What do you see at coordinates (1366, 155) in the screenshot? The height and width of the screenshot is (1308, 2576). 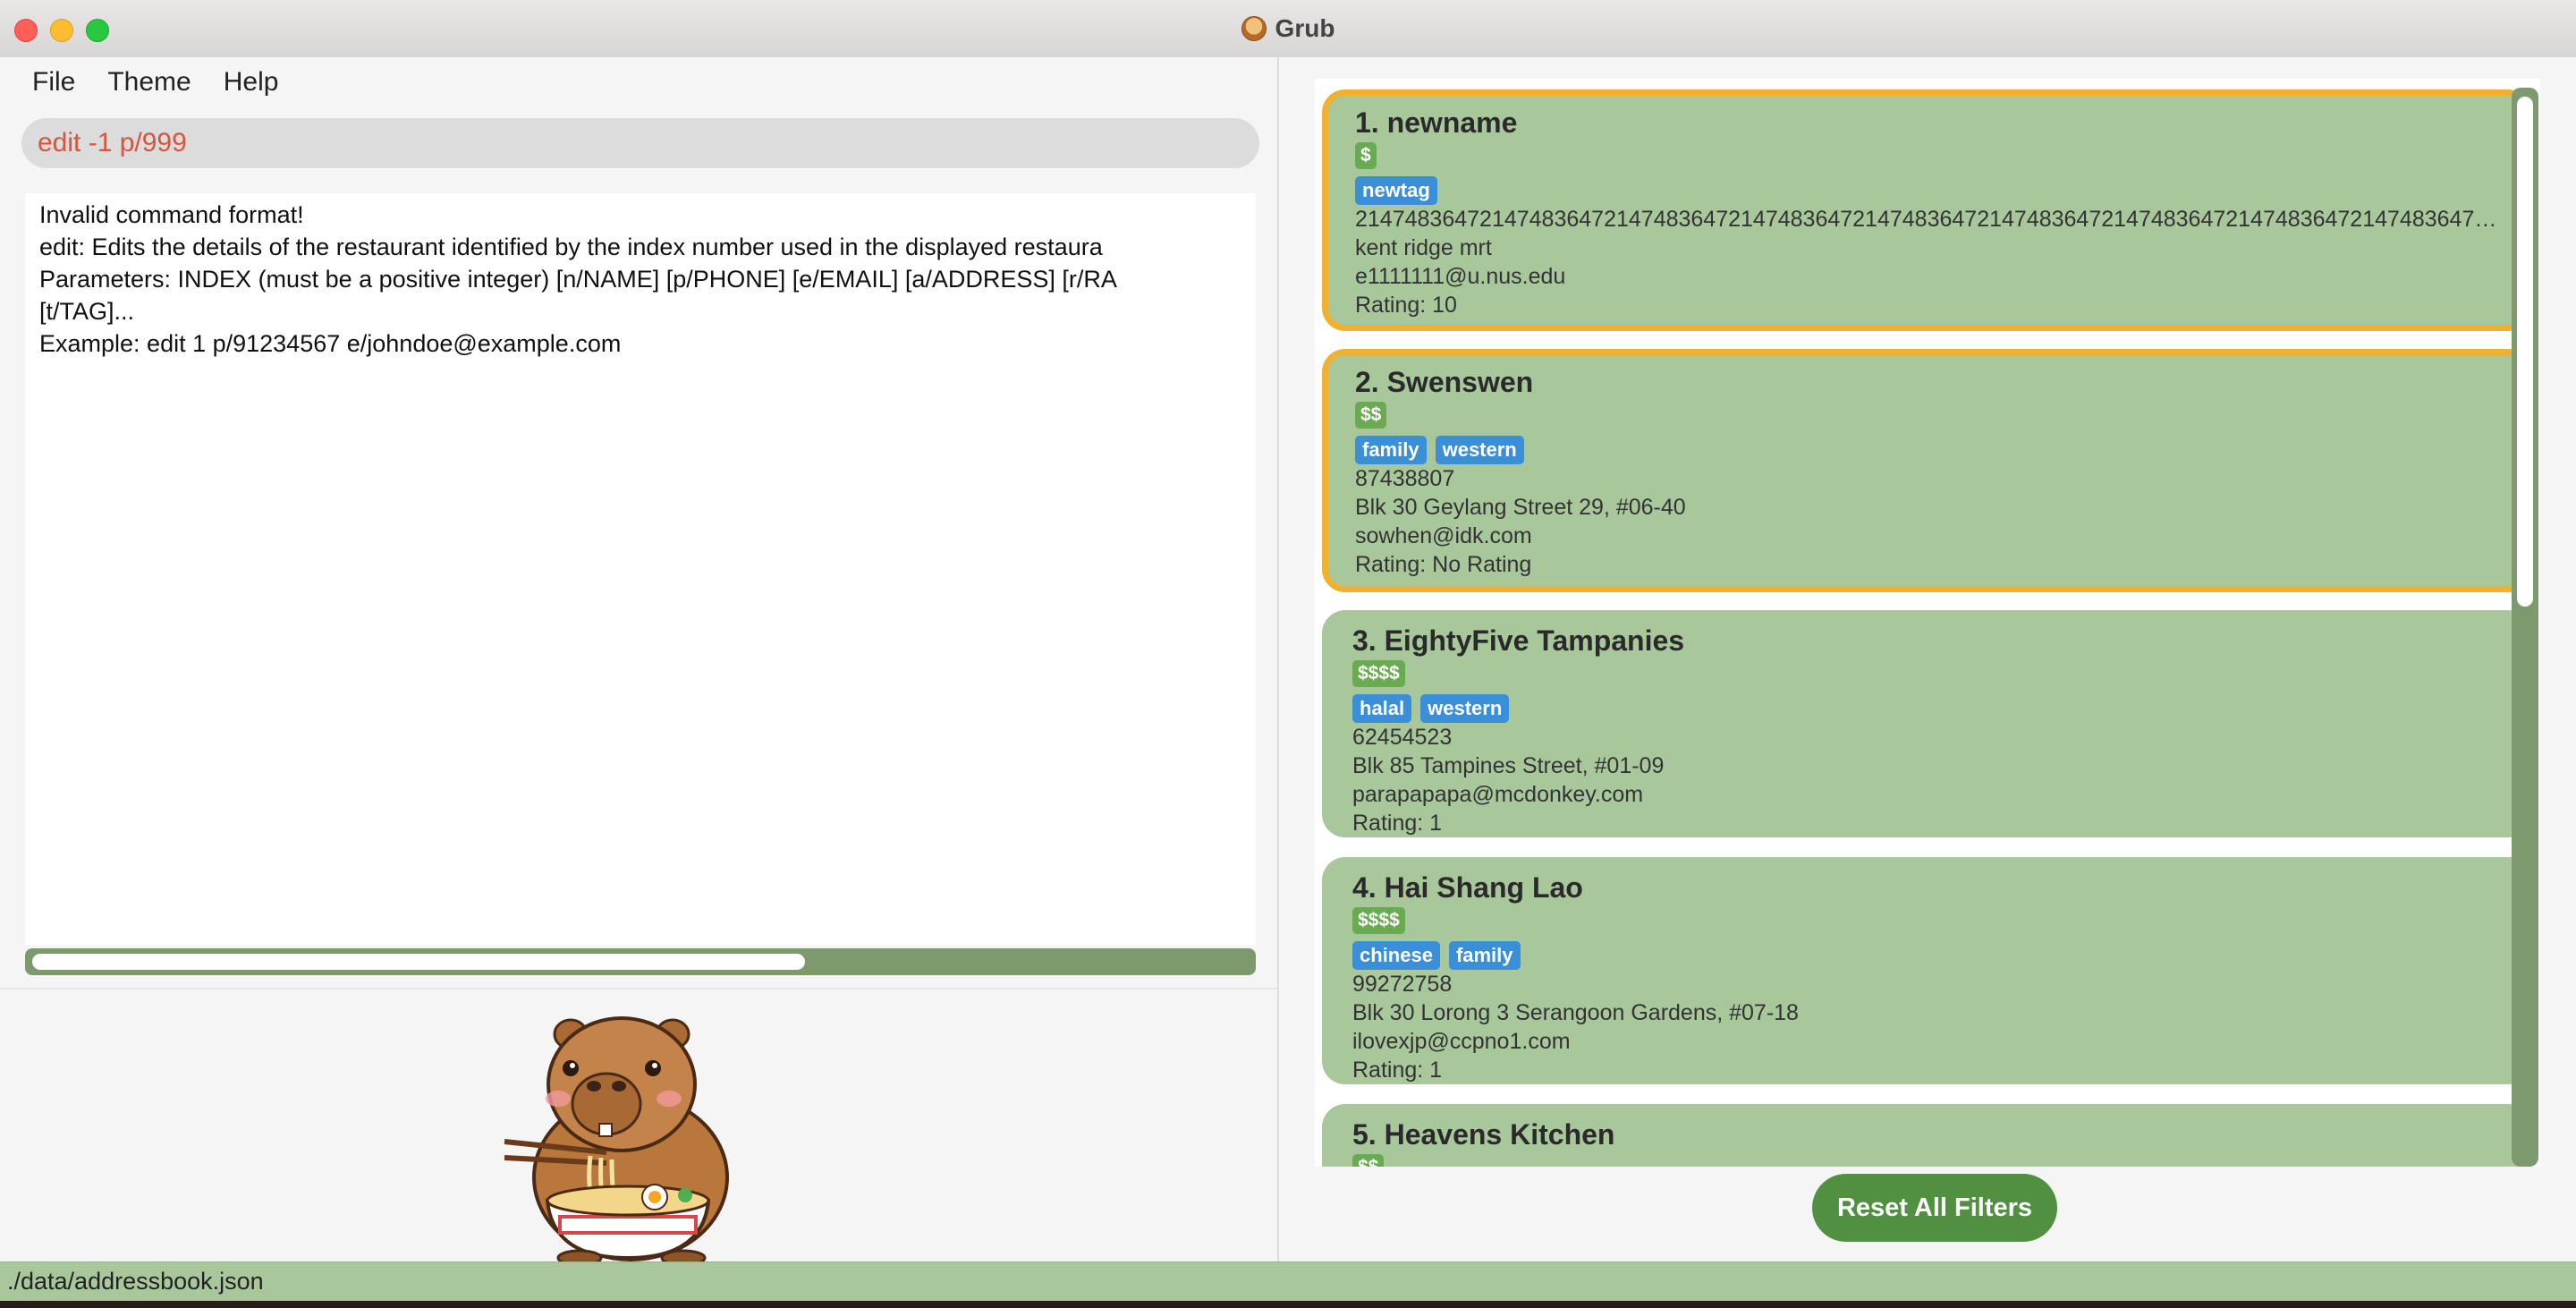 I see `price-badge: $` at bounding box center [1366, 155].